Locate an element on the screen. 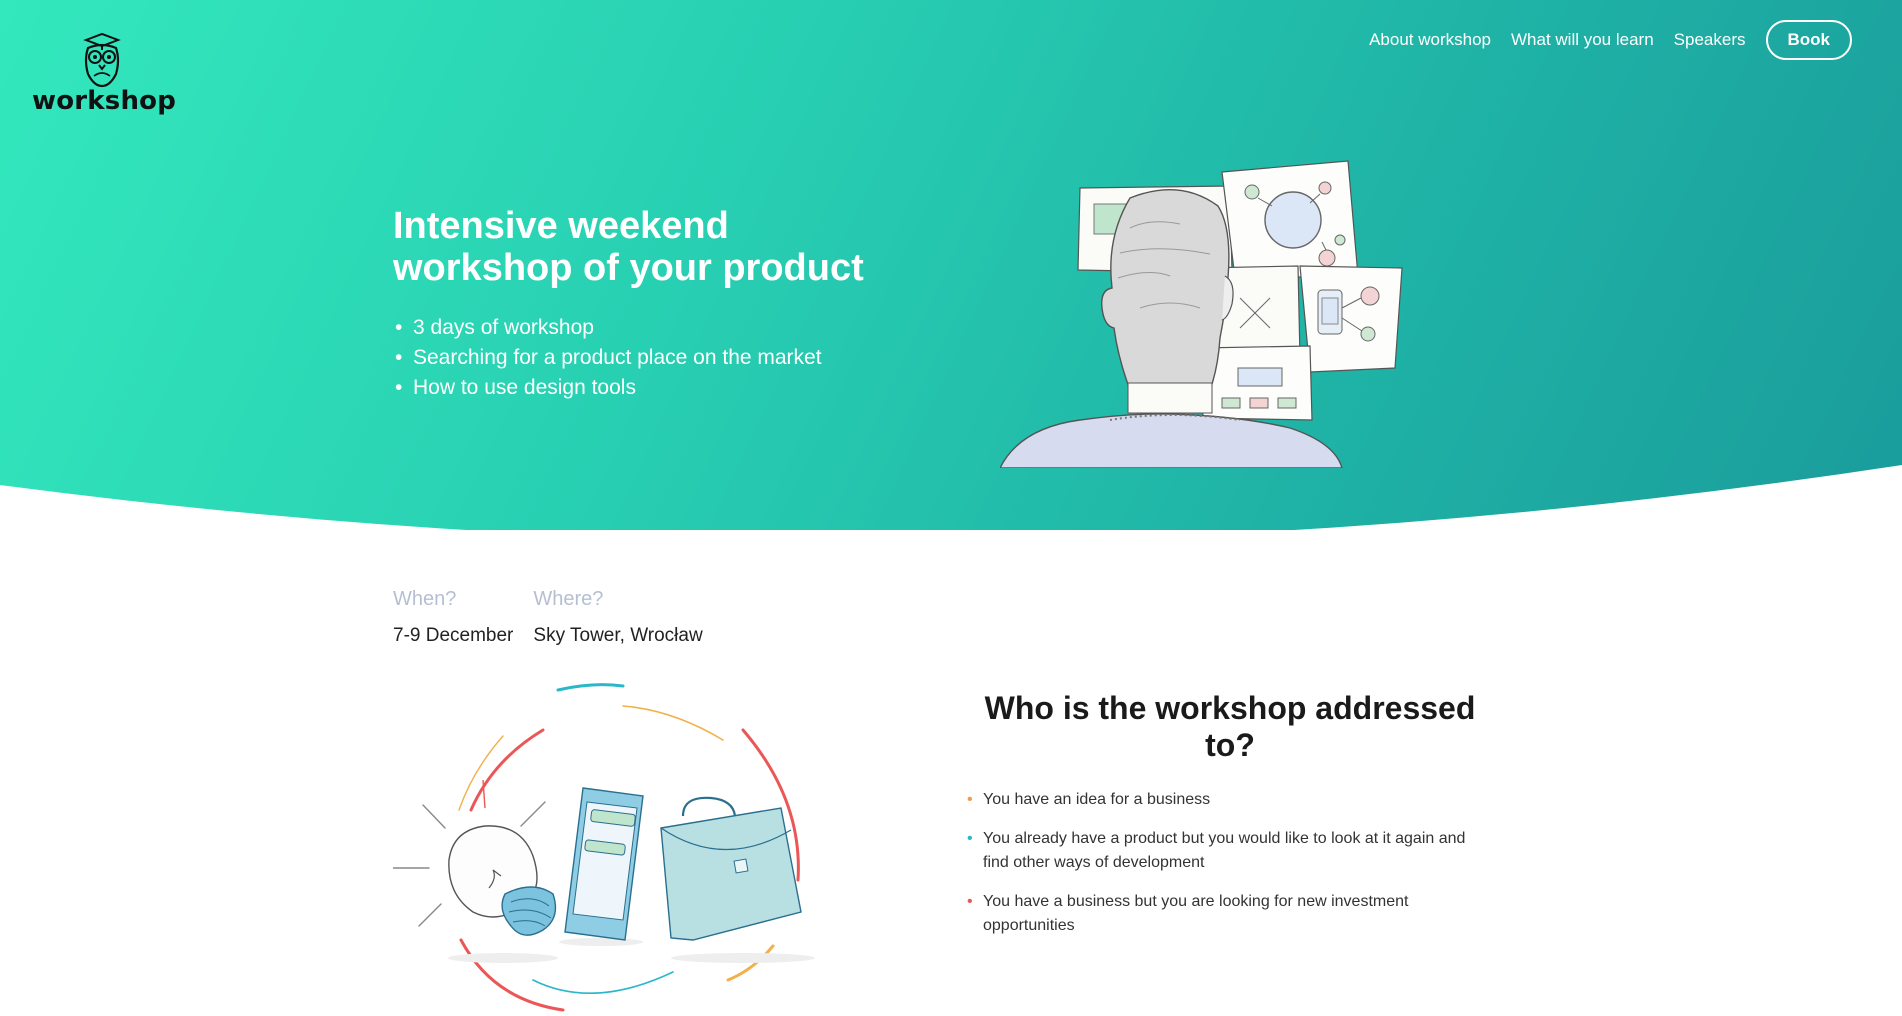 The image size is (1902, 1016). hero-title-line-2: workshop of your product is located at coordinates (628, 268).